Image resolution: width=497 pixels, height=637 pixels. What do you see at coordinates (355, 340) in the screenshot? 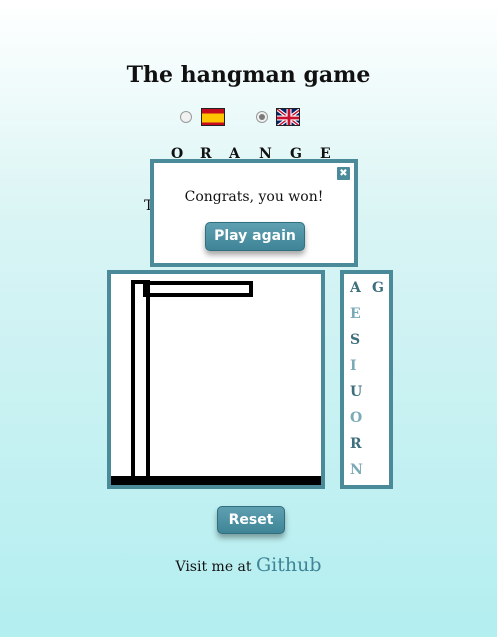
I see `used-letter: S` at bounding box center [355, 340].